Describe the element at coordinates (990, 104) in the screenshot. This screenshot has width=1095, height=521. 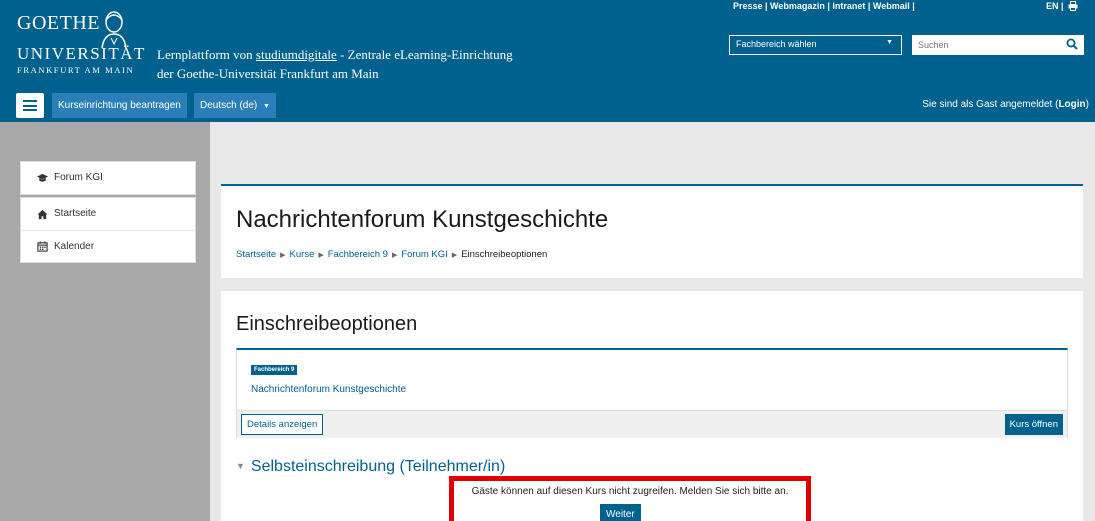
I see `guest-status-prefix: Sie sind als Gast angemeldet (` at that location.